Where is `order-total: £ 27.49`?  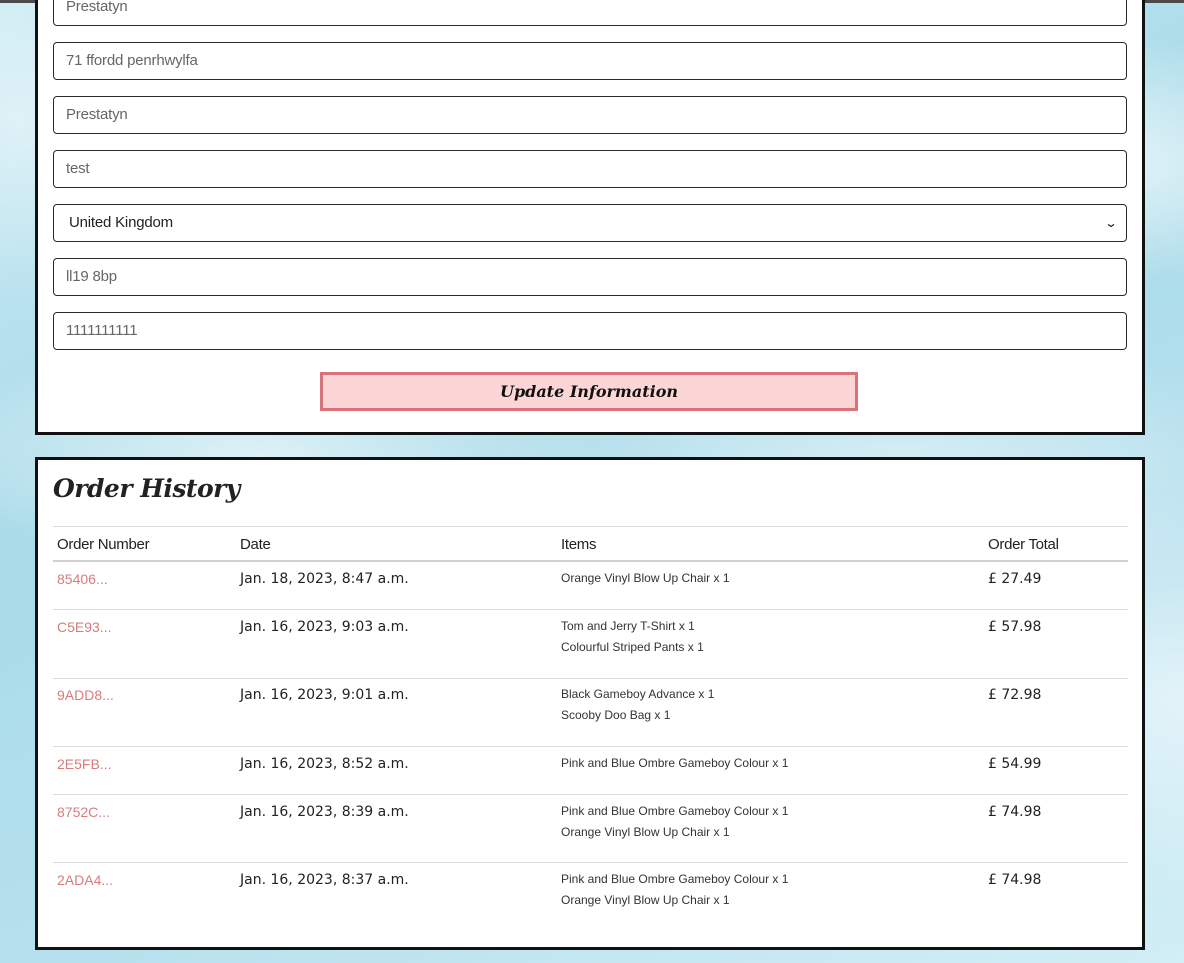
order-total: £ 27.49 is located at coordinates (1015, 579).